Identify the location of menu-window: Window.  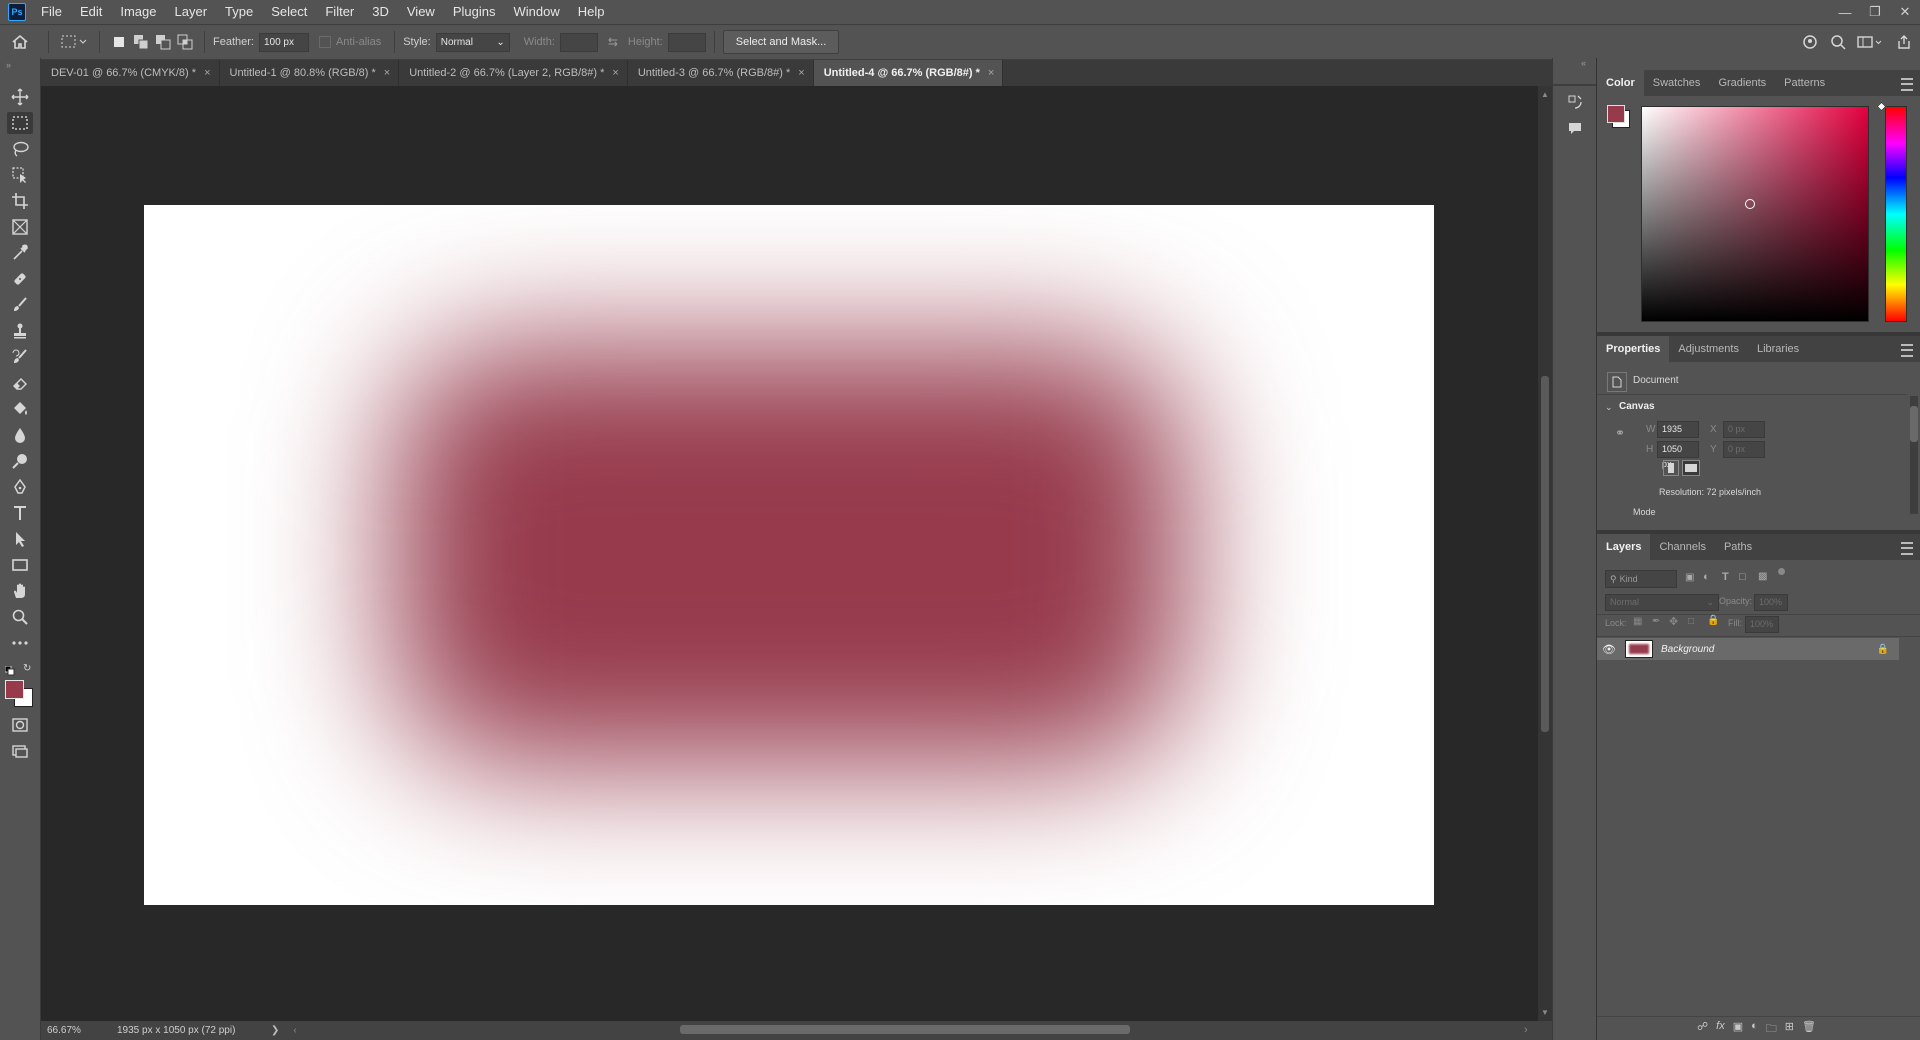
(536, 12).